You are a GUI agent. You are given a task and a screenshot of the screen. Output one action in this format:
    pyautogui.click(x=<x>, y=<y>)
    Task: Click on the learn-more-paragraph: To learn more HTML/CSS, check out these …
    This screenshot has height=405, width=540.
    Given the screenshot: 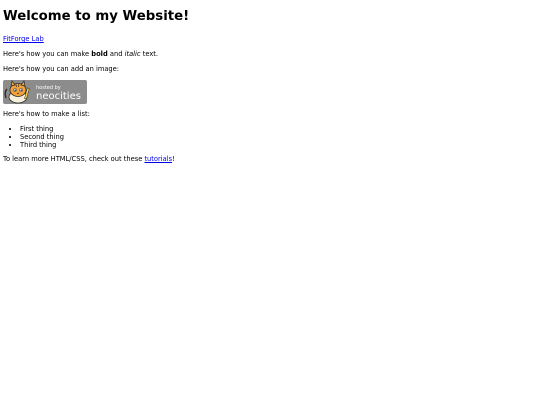 What is the action you would take?
    pyautogui.click(x=270, y=159)
    